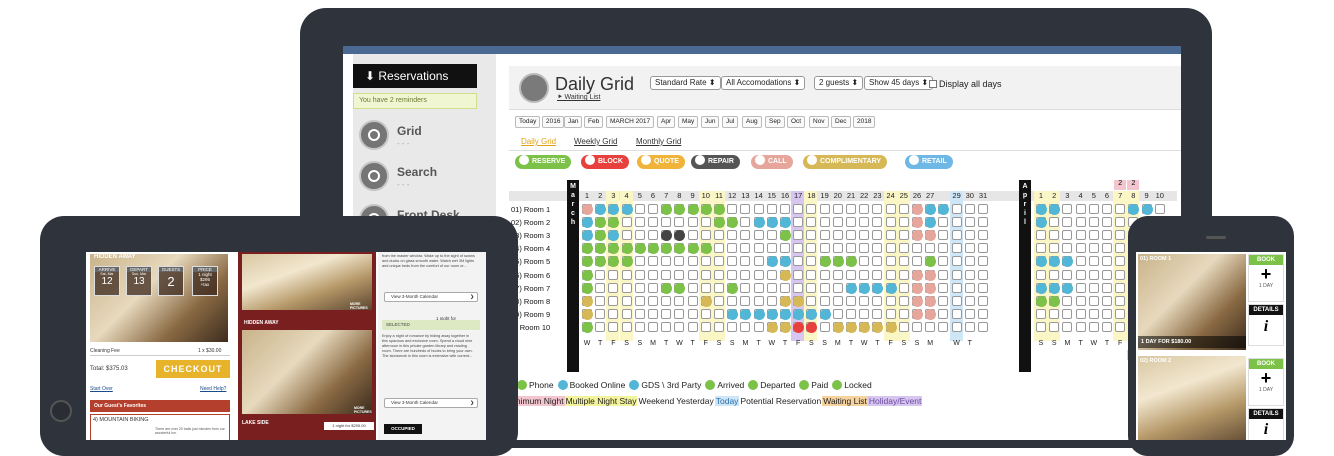 This screenshot has width=1334, height=456. What do you see at coordinates (864, 122) in the screenshot?
I see `nav-2018: 2018` at bounding box center [864, 122].